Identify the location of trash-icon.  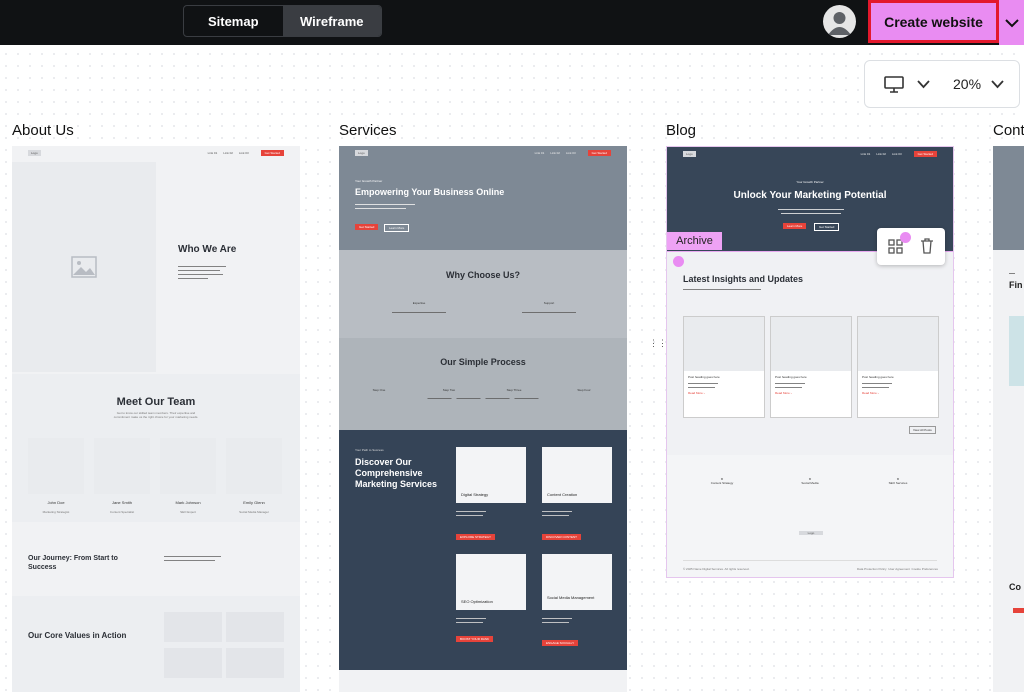
(927, 246).